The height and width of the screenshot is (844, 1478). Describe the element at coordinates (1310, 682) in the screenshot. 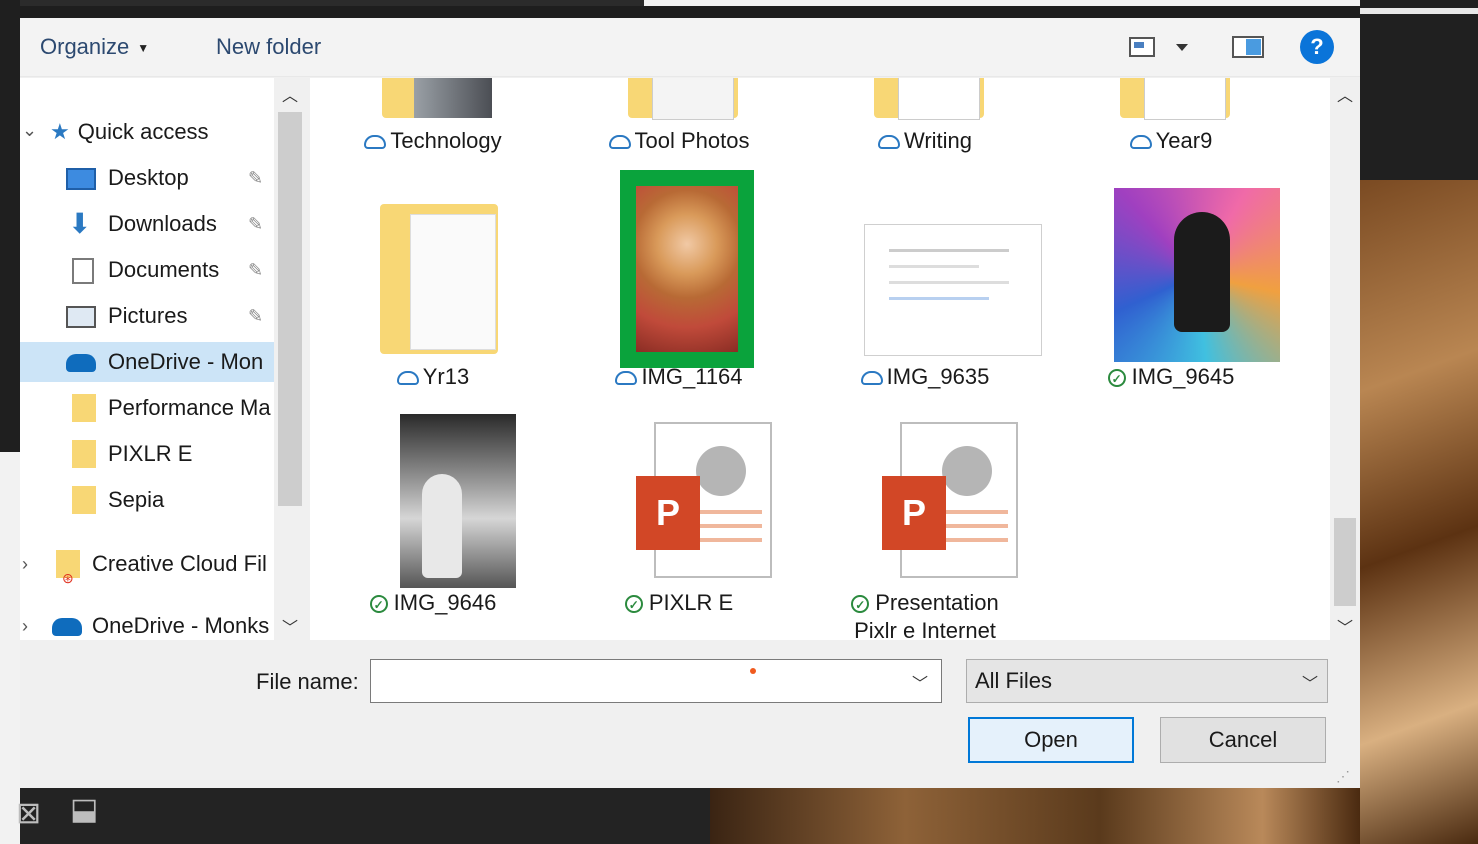

I see `file-type-dropdown-icon: ﹀` at that location.